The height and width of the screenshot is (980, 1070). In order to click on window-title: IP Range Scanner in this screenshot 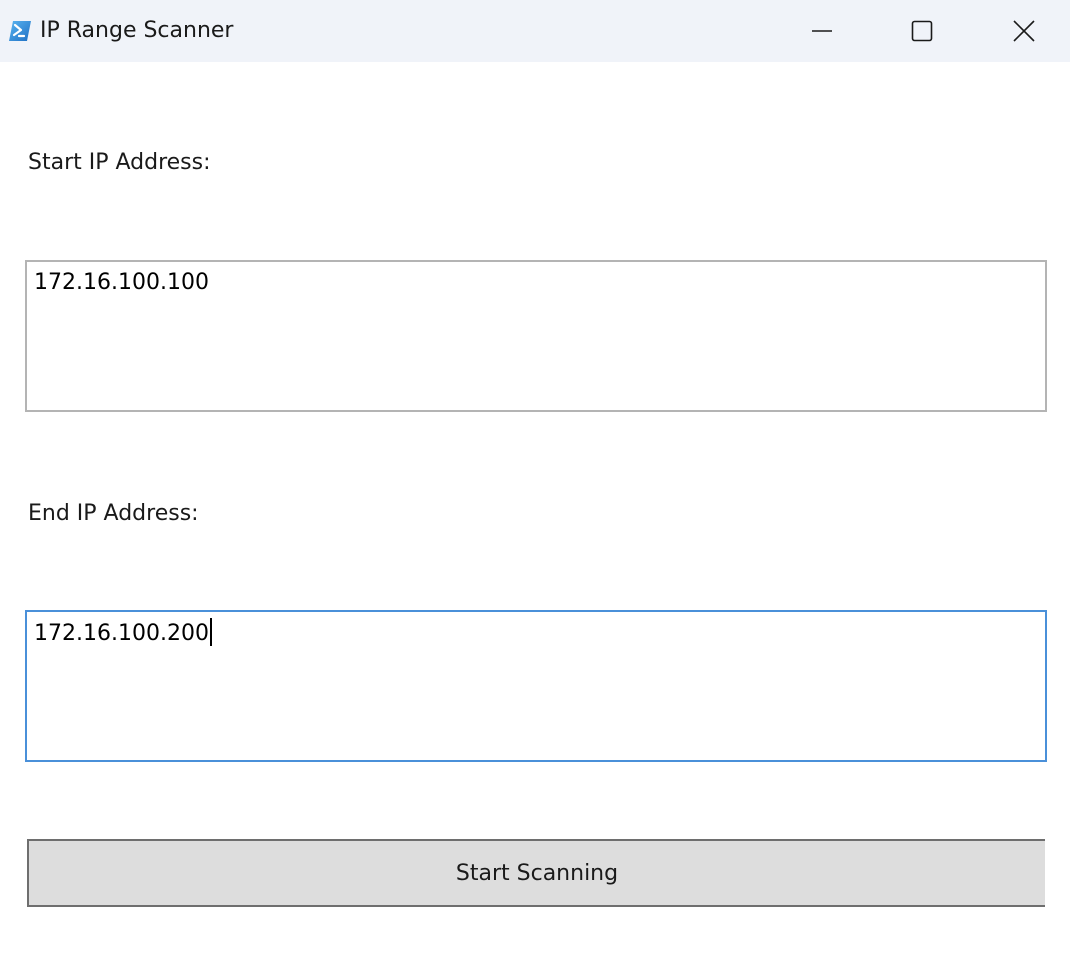, I will do `click(137, 30)`.